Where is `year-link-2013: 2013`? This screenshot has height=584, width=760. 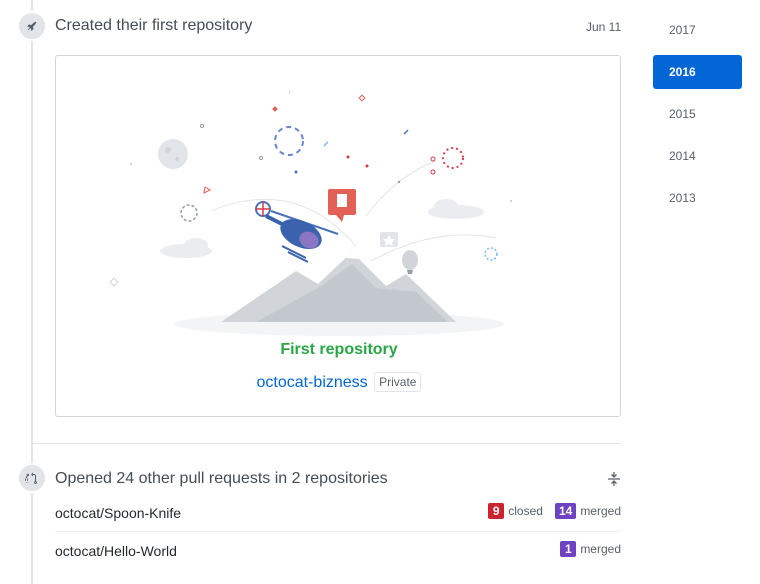 year-link-2013: 2013 is located at coordinates (697, 198).